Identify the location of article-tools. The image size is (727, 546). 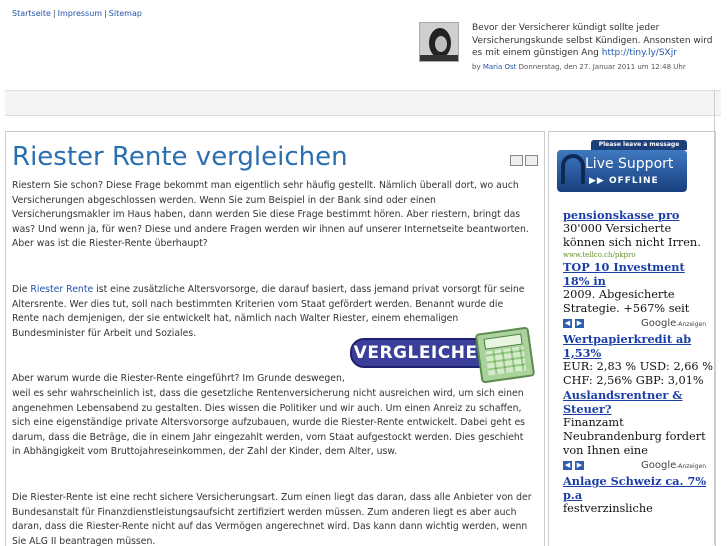
(523, 160).